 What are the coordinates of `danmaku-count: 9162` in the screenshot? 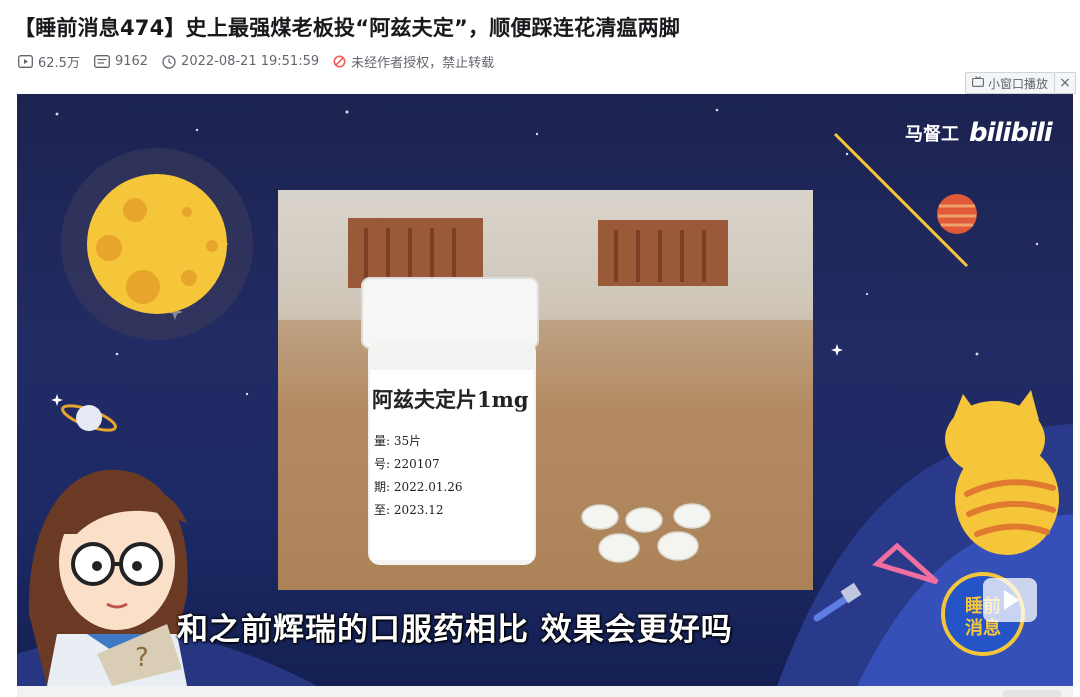 It's located at (131, 61).